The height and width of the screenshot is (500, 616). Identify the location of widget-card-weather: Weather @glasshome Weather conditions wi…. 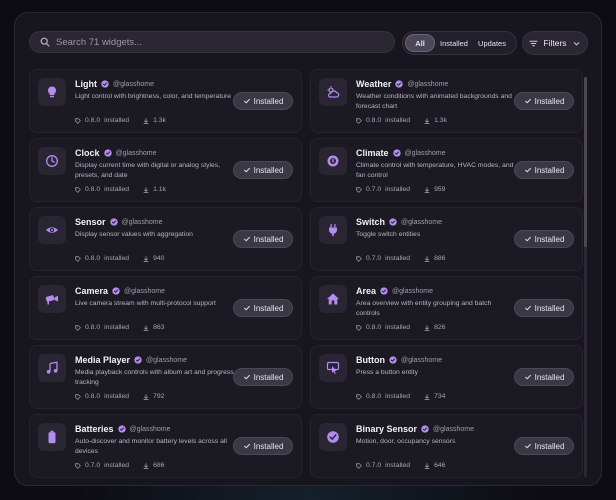
(446, 101).